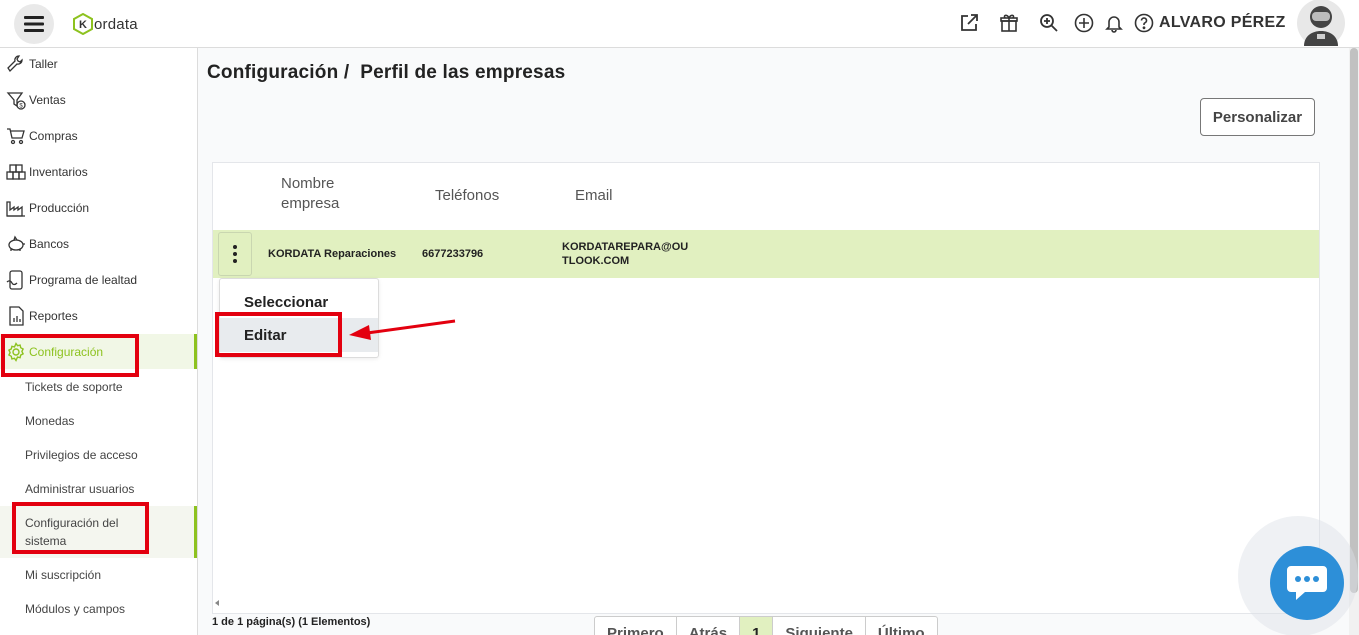  I want to click on sidebar-sub-monedas: Monedas, so click(98, 421).